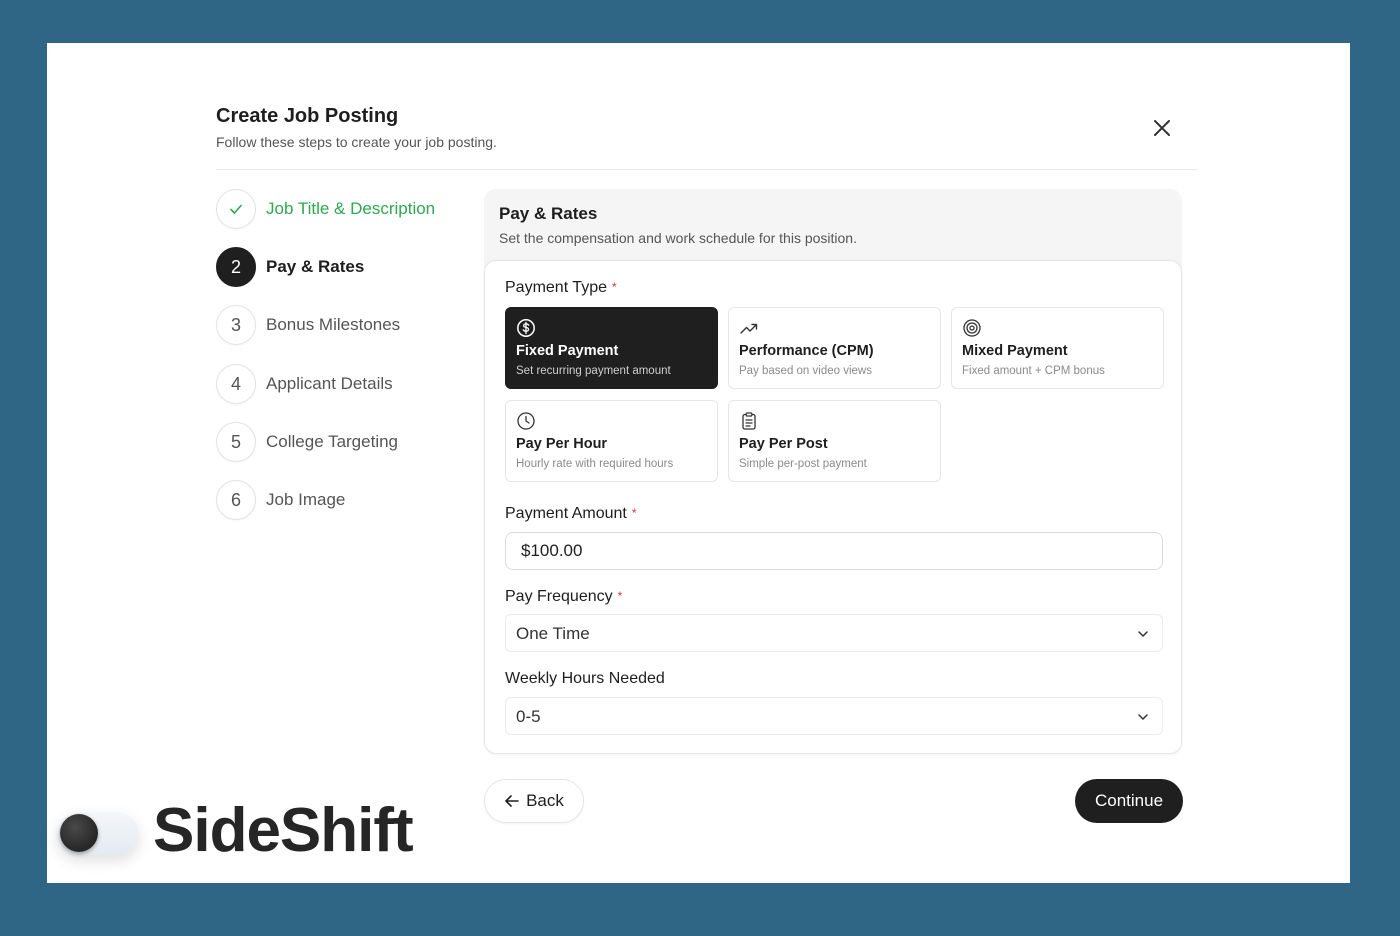 This screenshot has width=1400, height=936. I want to click on close-button, so click(1162, 128).